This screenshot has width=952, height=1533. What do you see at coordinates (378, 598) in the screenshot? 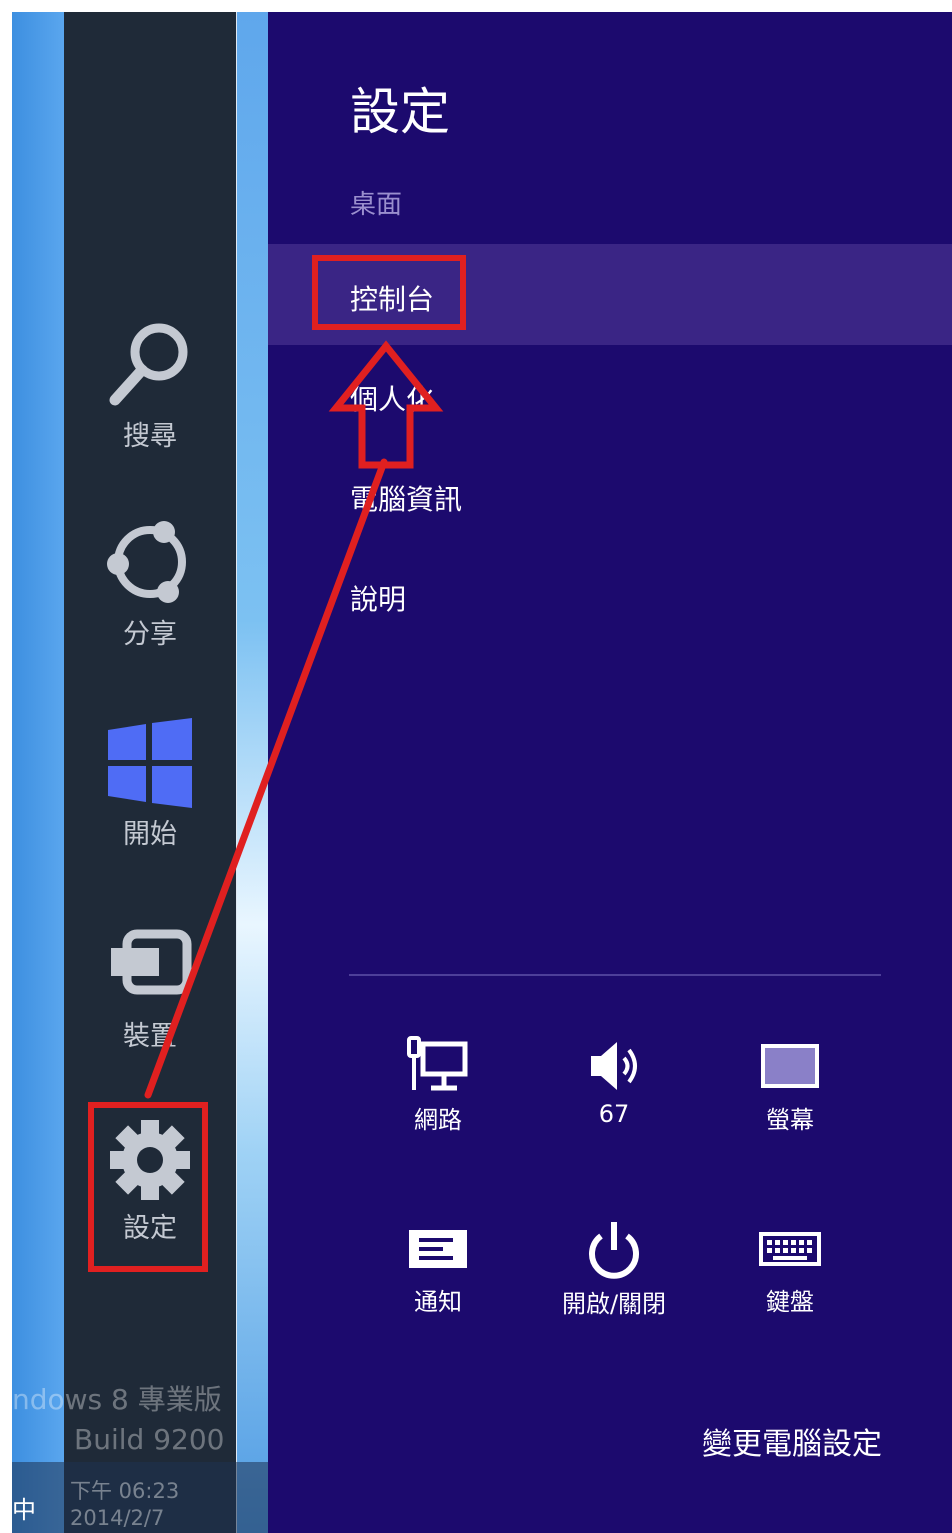
I see `menu-item-help: 說明` at bounding box center [378, 598].